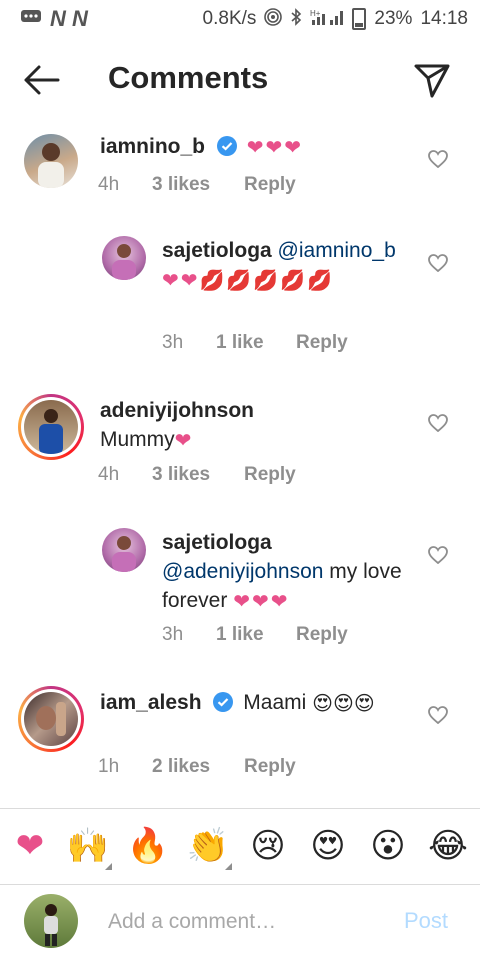 The width and height of the screenshot is (480, 960). Describe the element at coordinates (109, 766) in the screenshot. I see `comment-time: 1h` at that location.